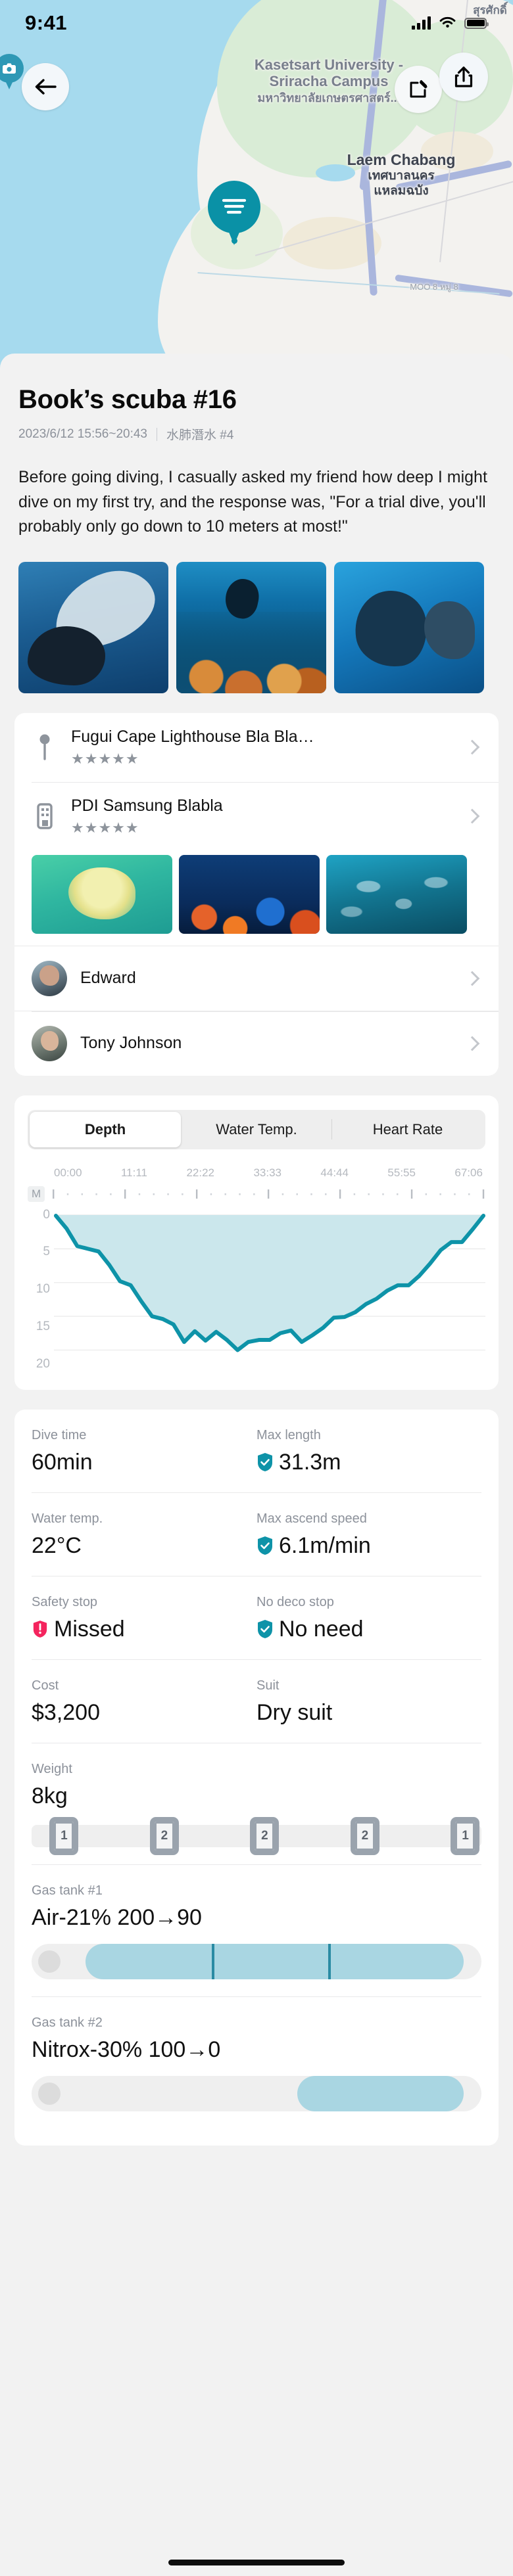  I want to click on stat-label: Gas tank #1, so click(67, 1890).